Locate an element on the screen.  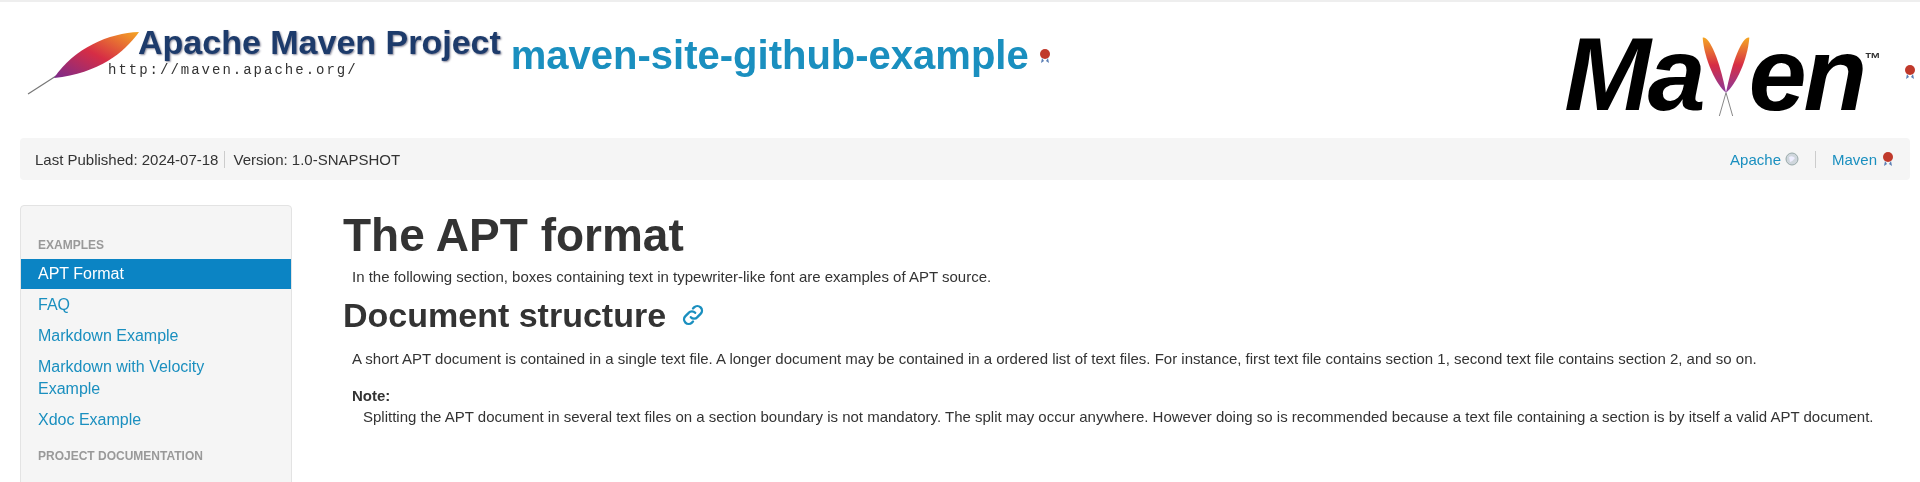
nav-heading: PROJECT DOCUMENTATION is located at coordinates (120, 456).